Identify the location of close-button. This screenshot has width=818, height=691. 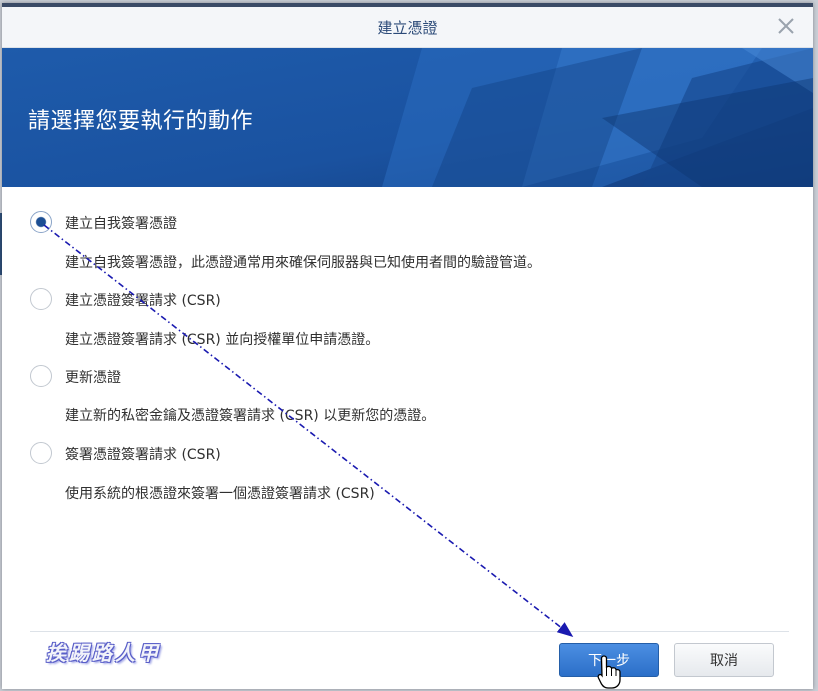
(786, 26).